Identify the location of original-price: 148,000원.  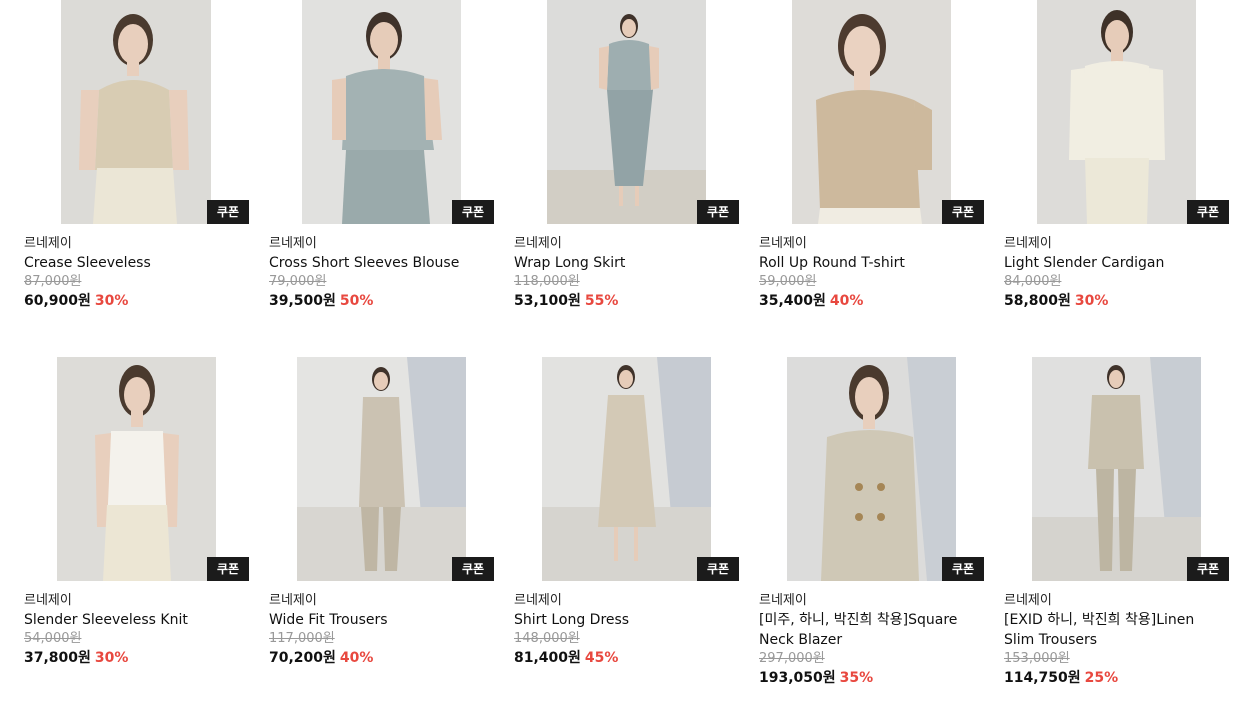
(547, 638).